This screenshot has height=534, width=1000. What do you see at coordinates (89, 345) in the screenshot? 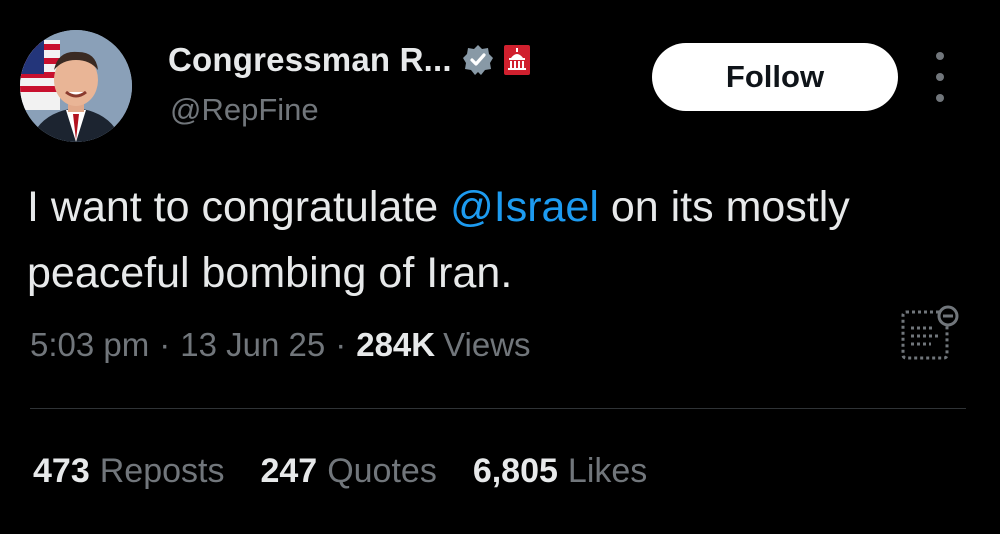
I see `tweet-time: 5:03 pm` at bounding box center [89, 345].